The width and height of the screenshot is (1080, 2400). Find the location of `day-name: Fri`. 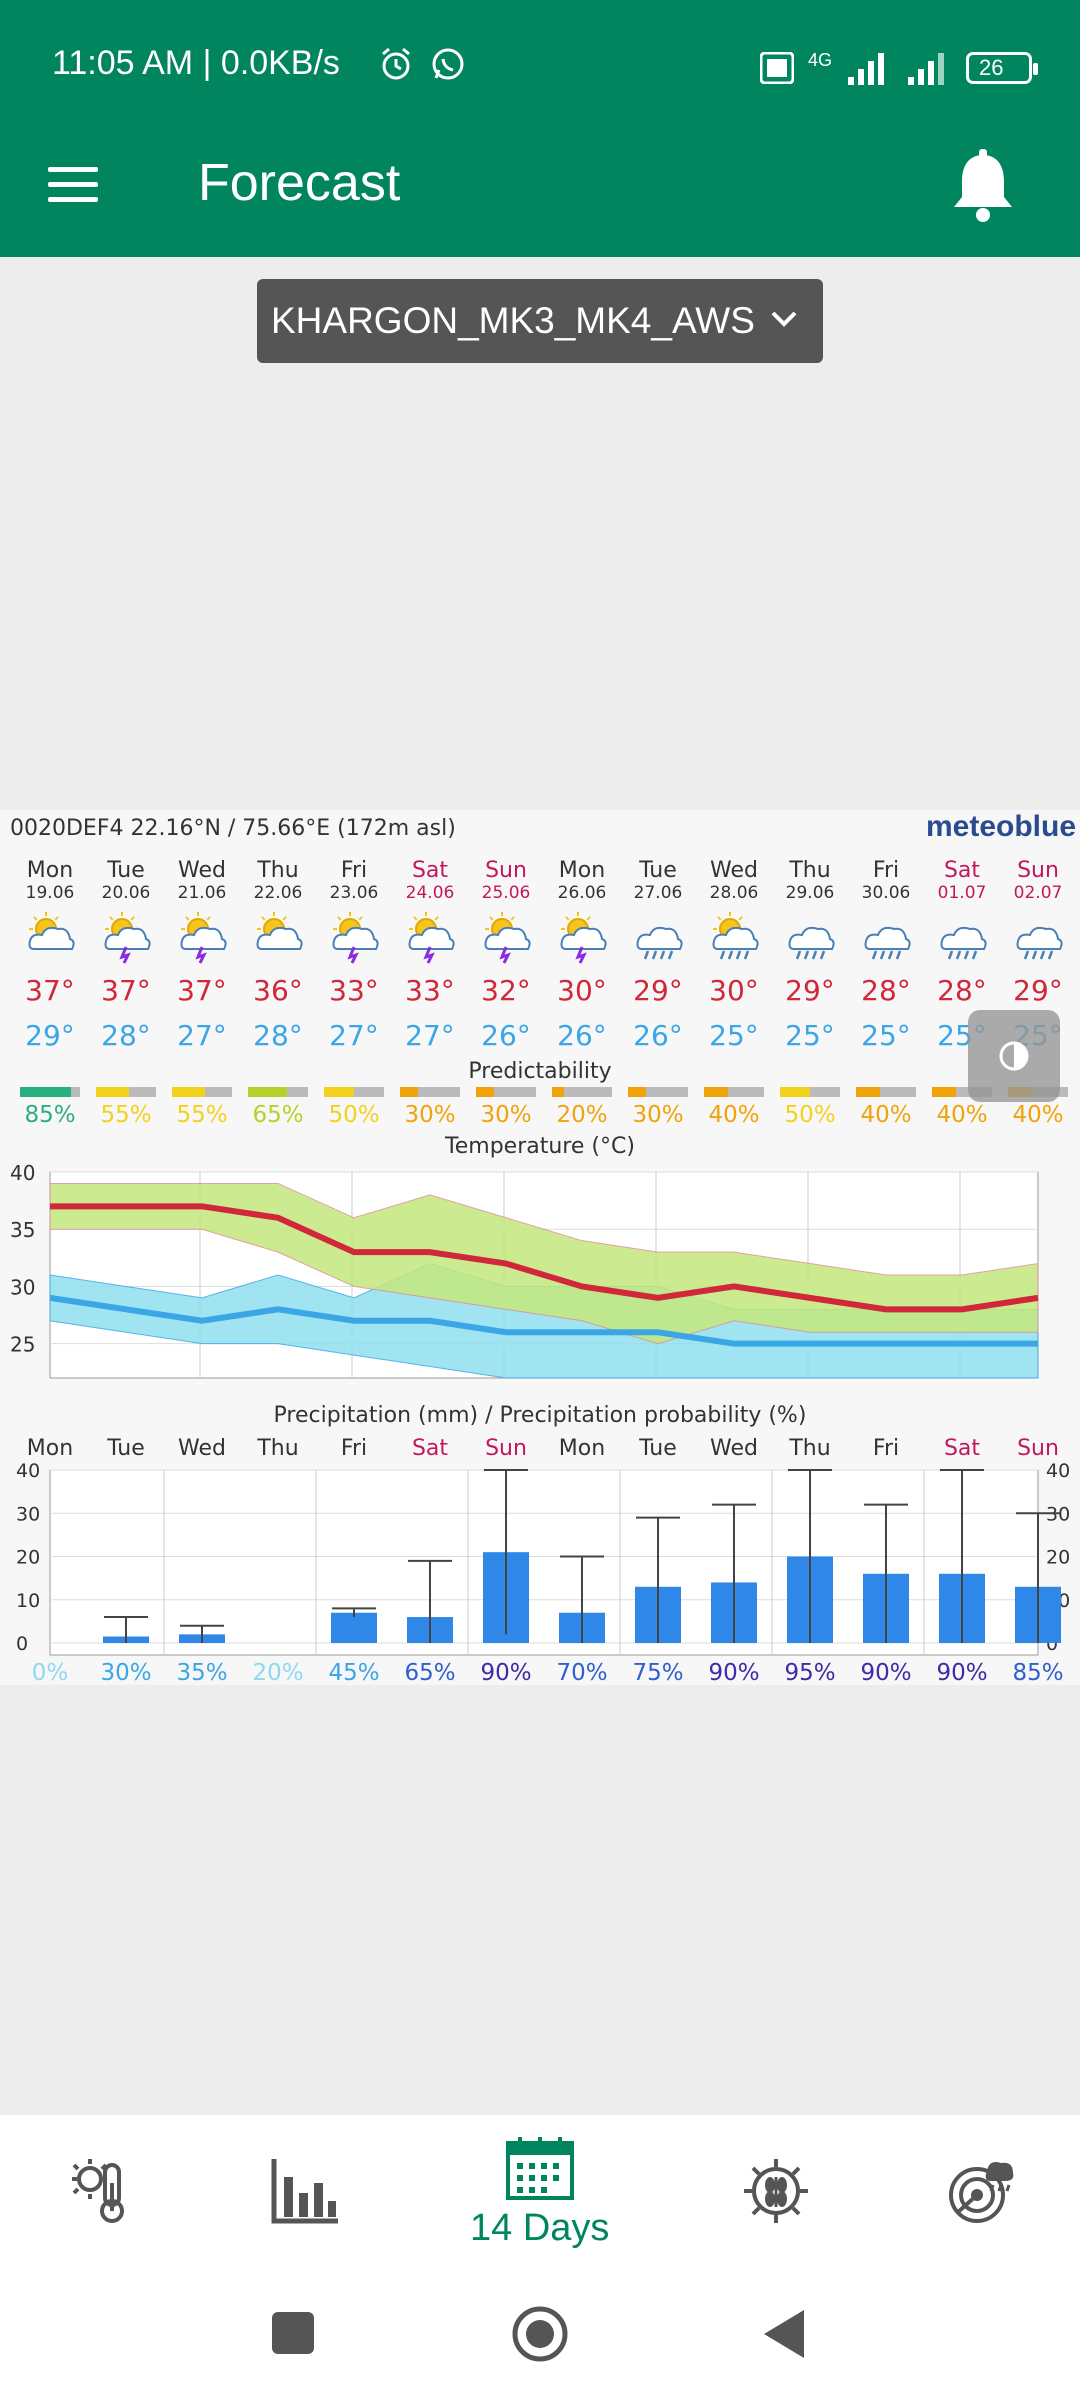

day-name: Fri is located at coordinates (886, 870).